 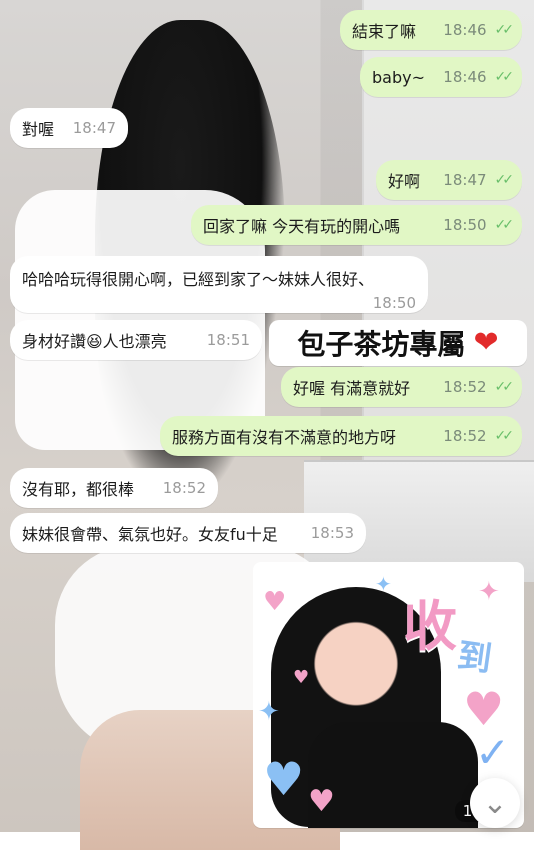 I want to click on message-in-1: 對喔 18:47, so click(x=69, y=128).